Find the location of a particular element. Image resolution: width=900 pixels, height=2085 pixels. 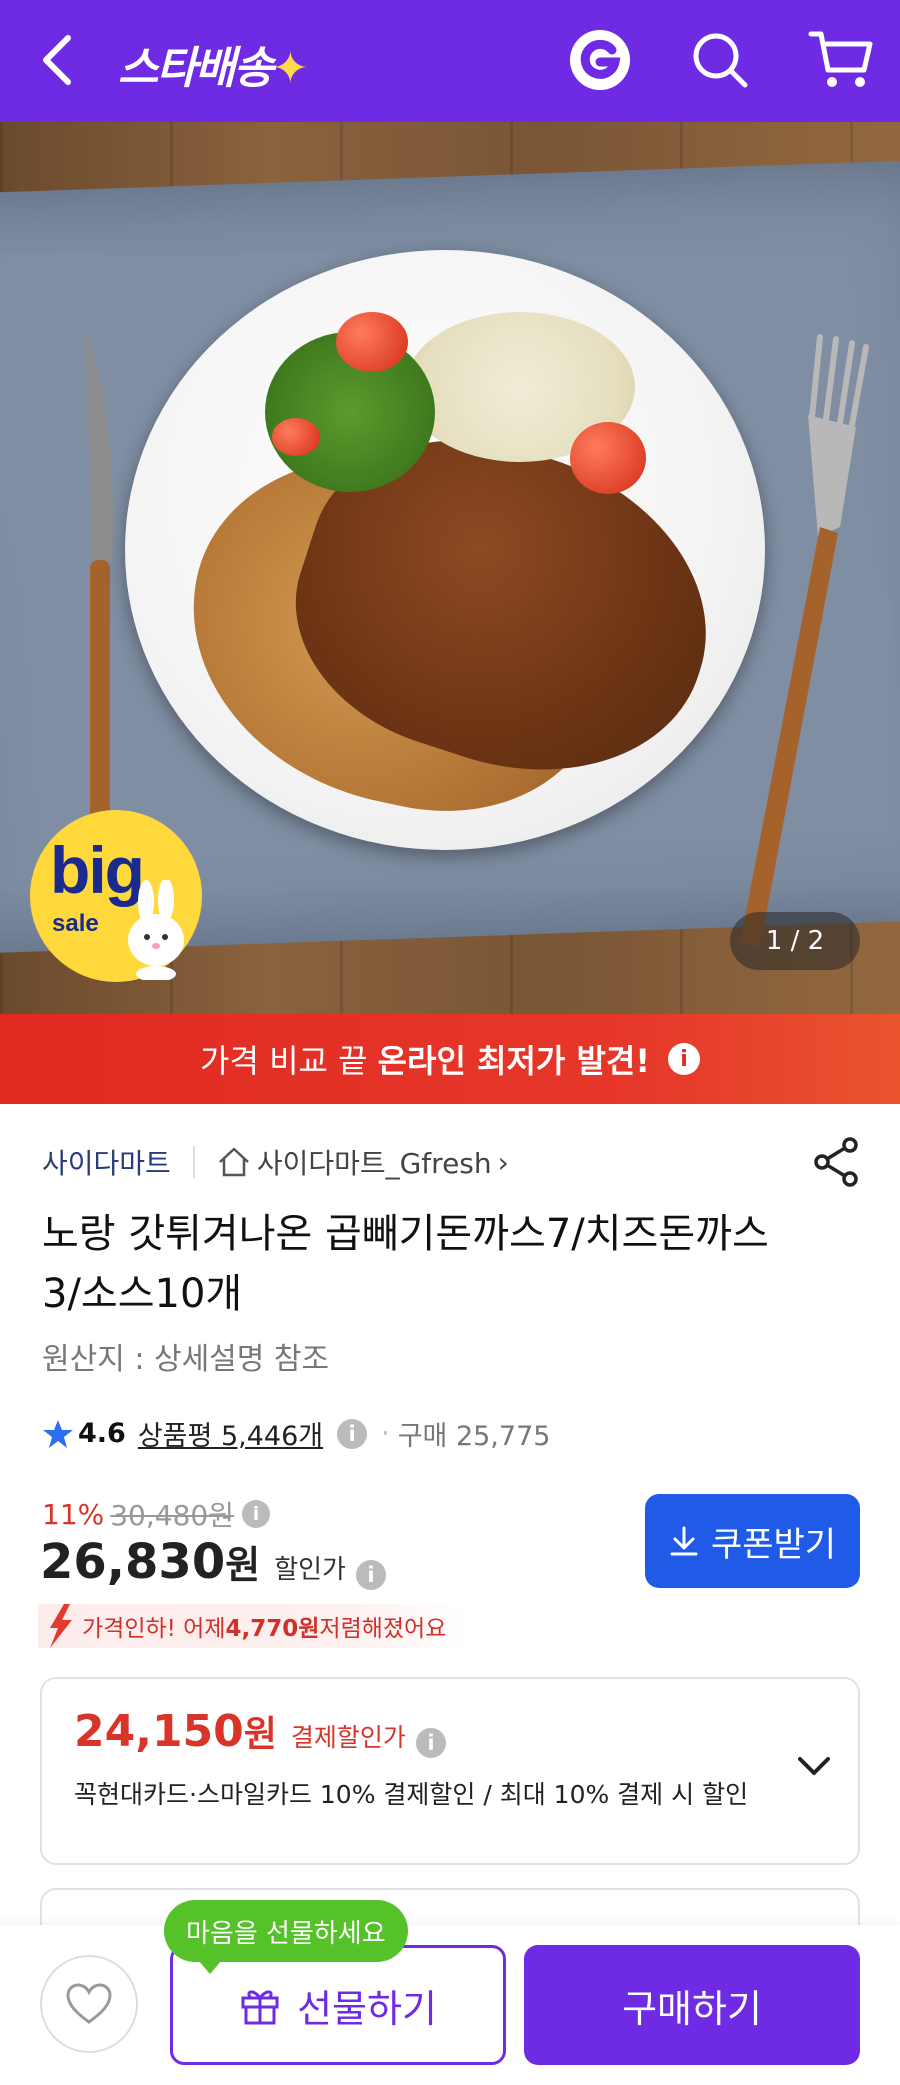

seller-name-link: 사이다마트 is located at coordinates (106, 1162).